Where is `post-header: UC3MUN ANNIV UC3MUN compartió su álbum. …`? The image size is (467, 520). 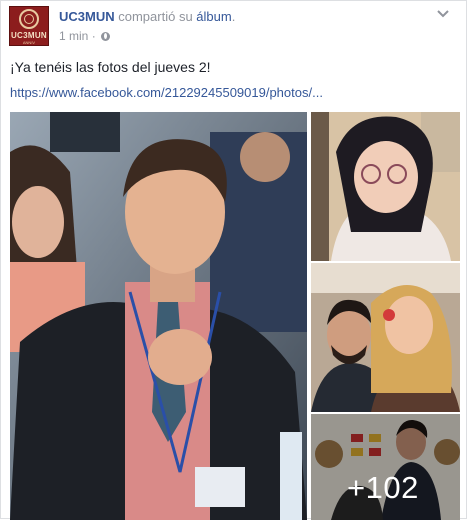 post-header: UC3MUN ANNIV UC3MUN compartió su álbum. … is located at coordinates (229, 26).